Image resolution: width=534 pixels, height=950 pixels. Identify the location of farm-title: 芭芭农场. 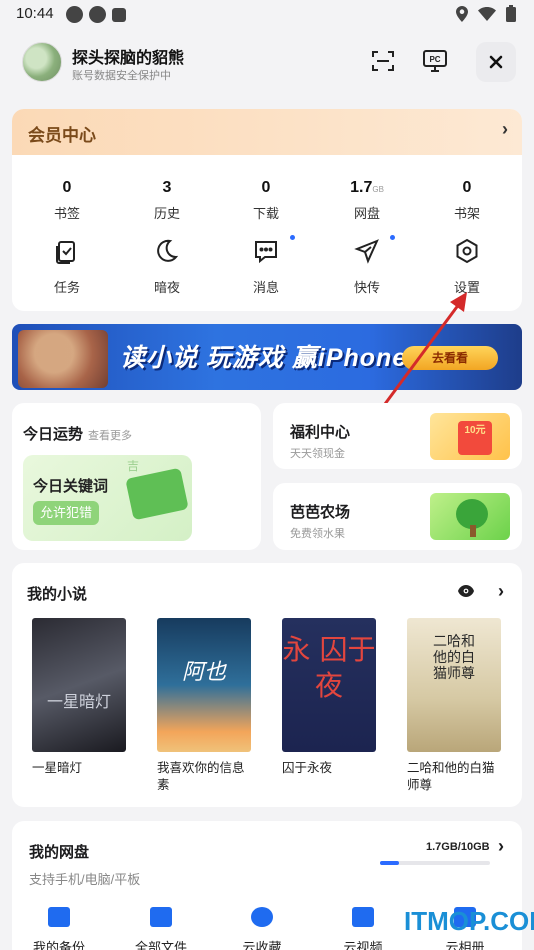
(320, 512).